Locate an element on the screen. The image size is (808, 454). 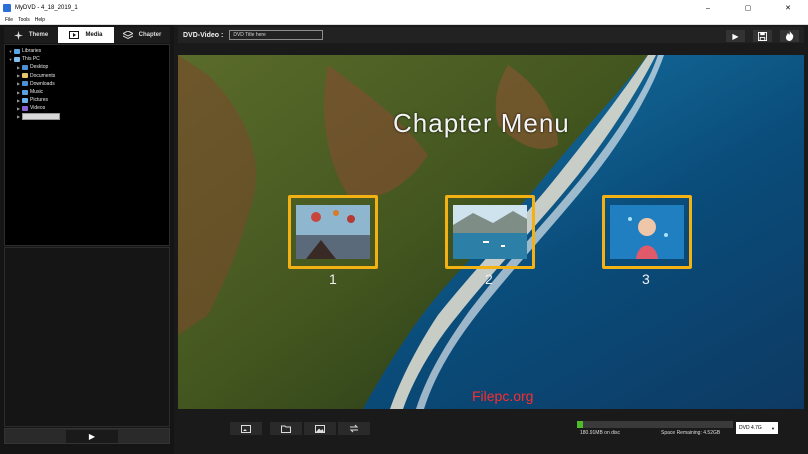
save-button is located at coordinates (762, 36).